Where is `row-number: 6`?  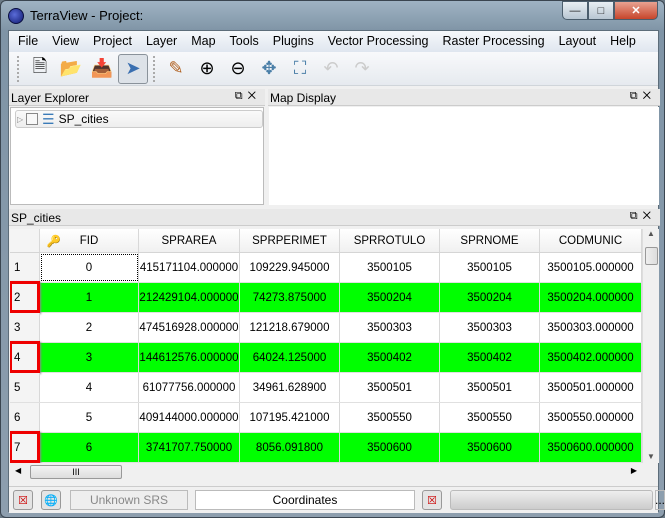
row-number: 6 is located at coordinates (25, 417).